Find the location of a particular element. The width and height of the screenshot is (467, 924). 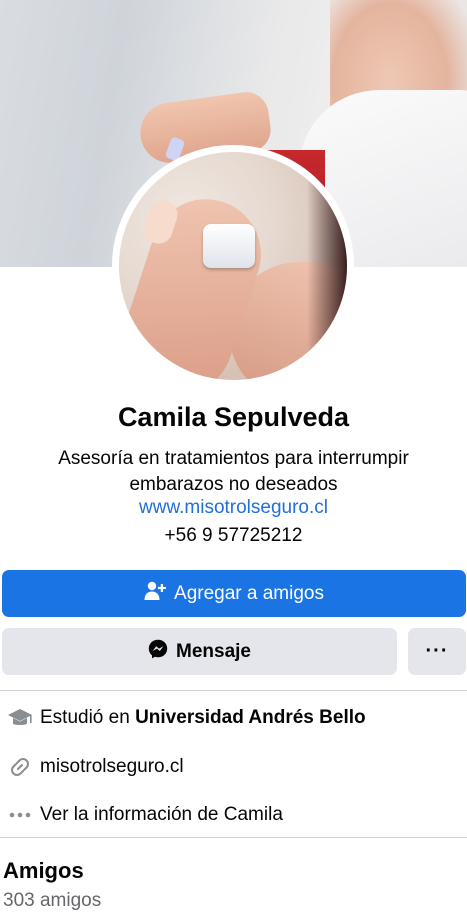

info-row-education: Estudió en Universidad Andrés Bello is located at coordinates (233, 718).